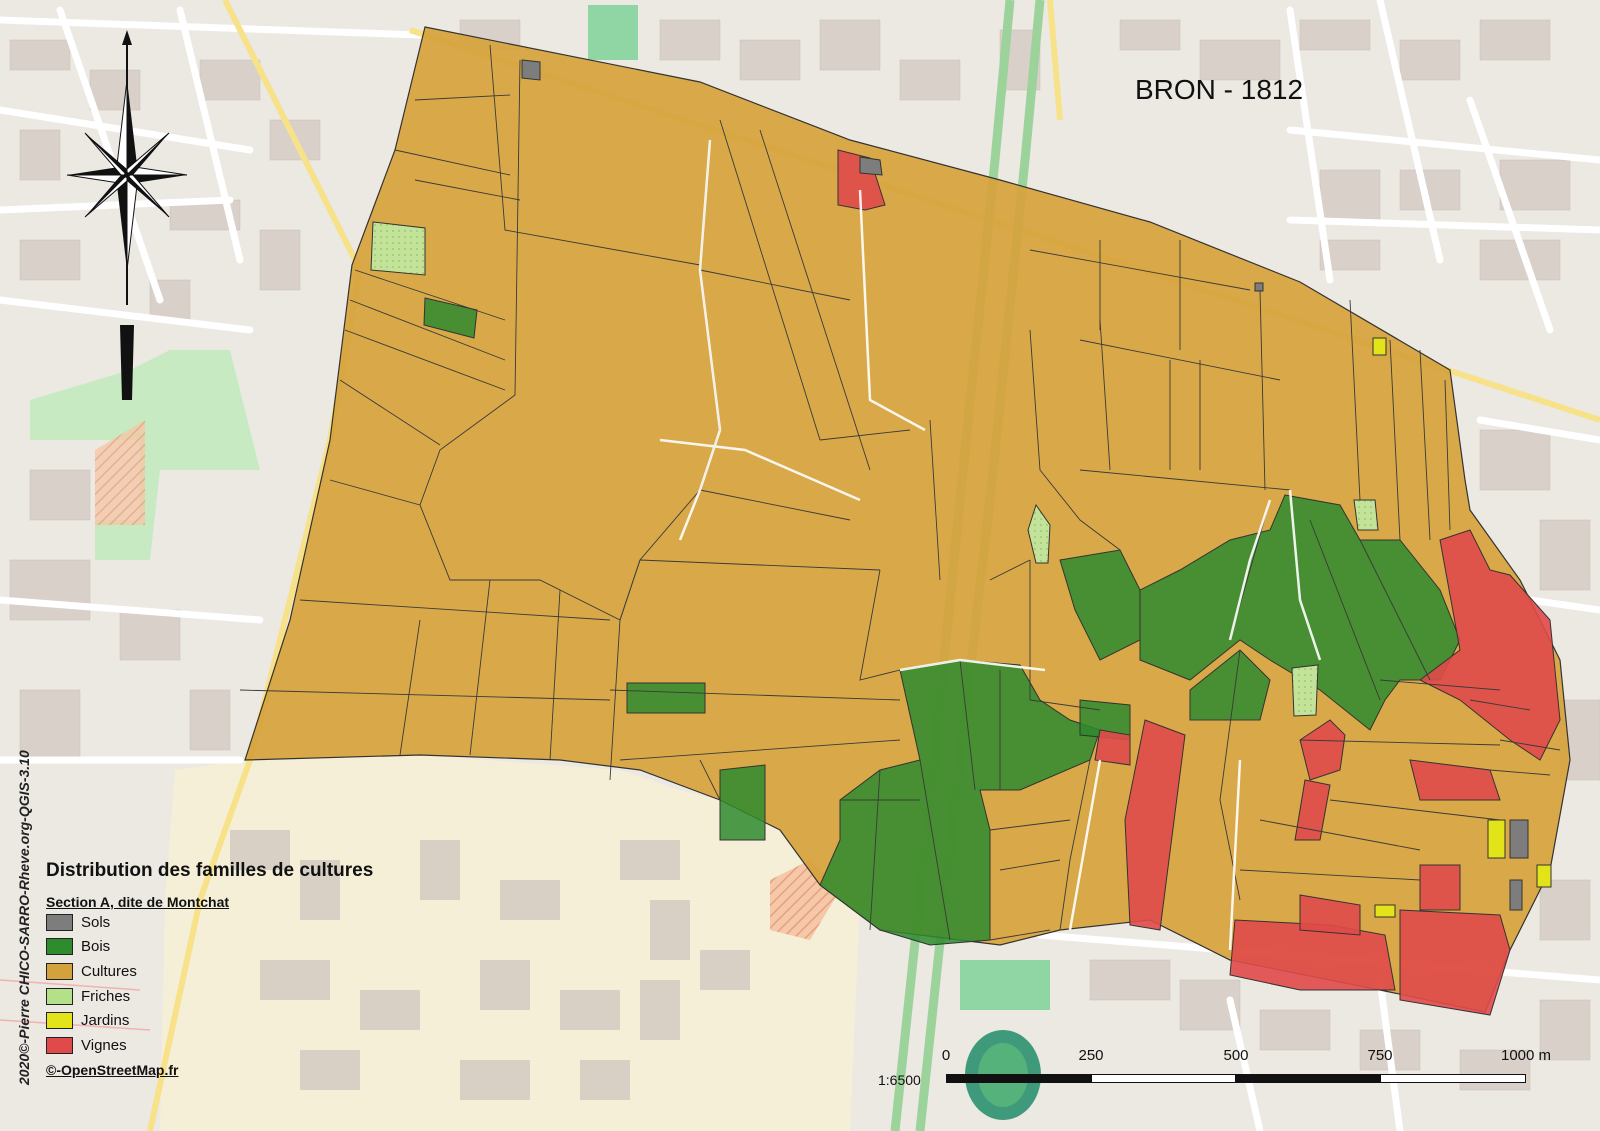  I want to click on legend-item-jardins: Jardins, so click(209, 1020).